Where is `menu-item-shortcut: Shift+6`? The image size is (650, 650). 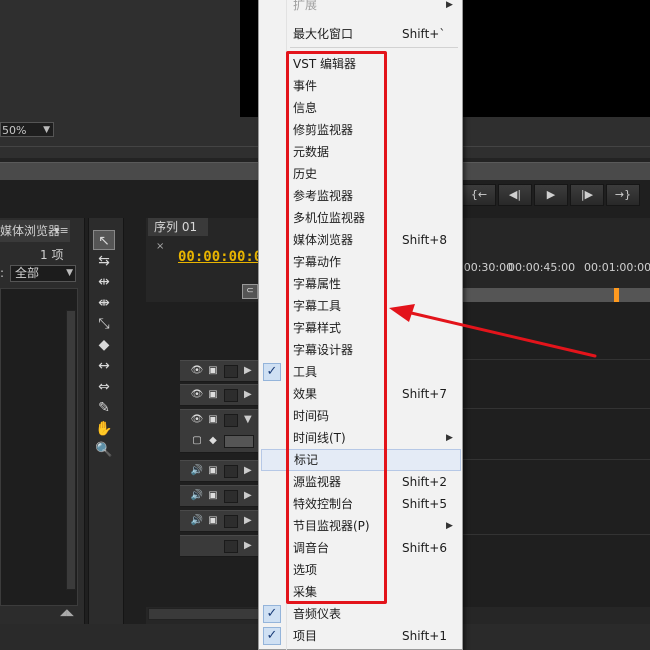 menu-item-shortcut: Shift+6 is located at coordinates (424, 548).